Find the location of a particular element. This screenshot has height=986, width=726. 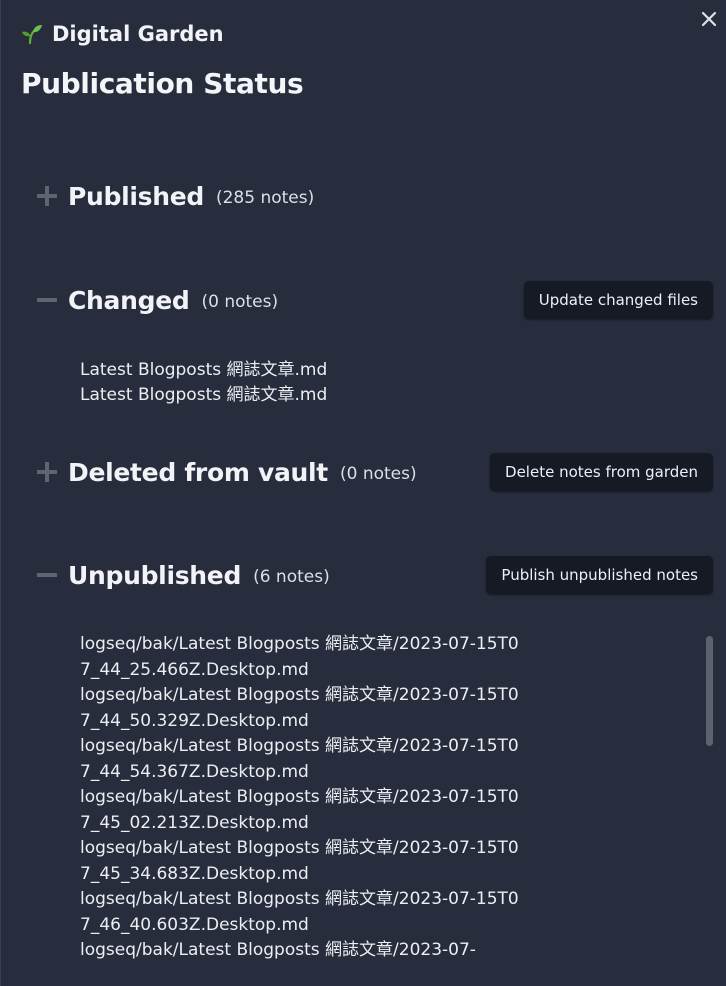

unpublished-collapse-toggle is located at coordinates (47, 575).